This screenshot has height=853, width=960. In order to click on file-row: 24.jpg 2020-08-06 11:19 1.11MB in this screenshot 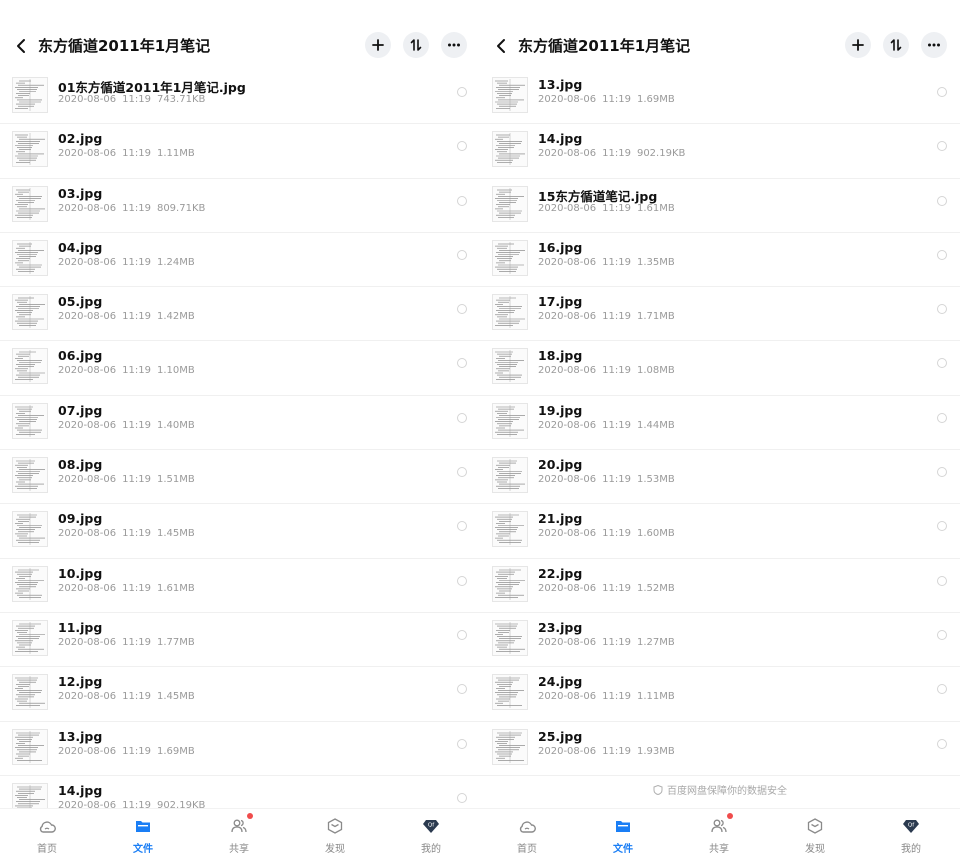, I will do `click(720, 694)`.